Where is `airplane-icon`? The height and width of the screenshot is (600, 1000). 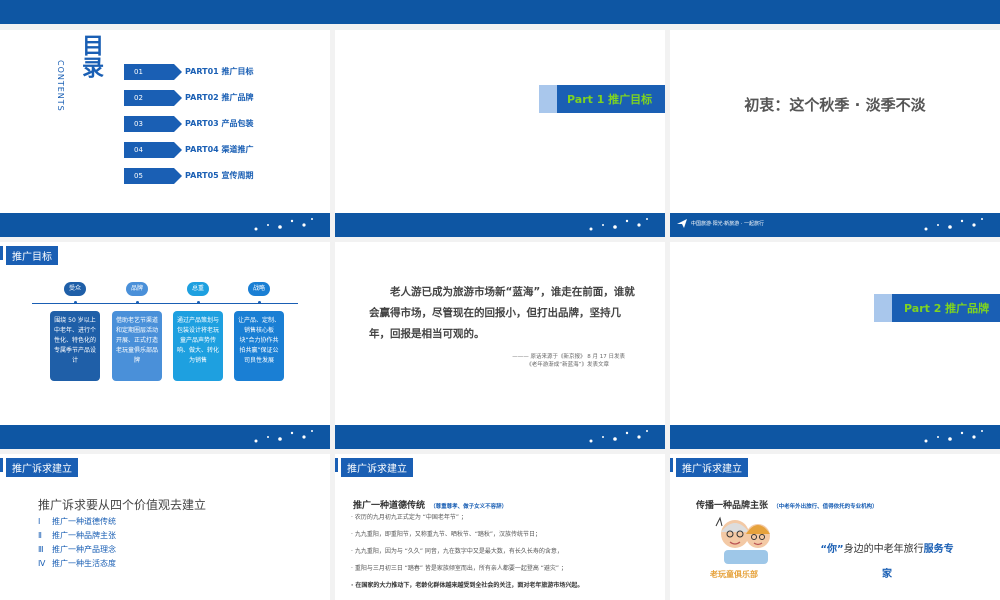 airplane-icon is located at coordinates (682, 223).